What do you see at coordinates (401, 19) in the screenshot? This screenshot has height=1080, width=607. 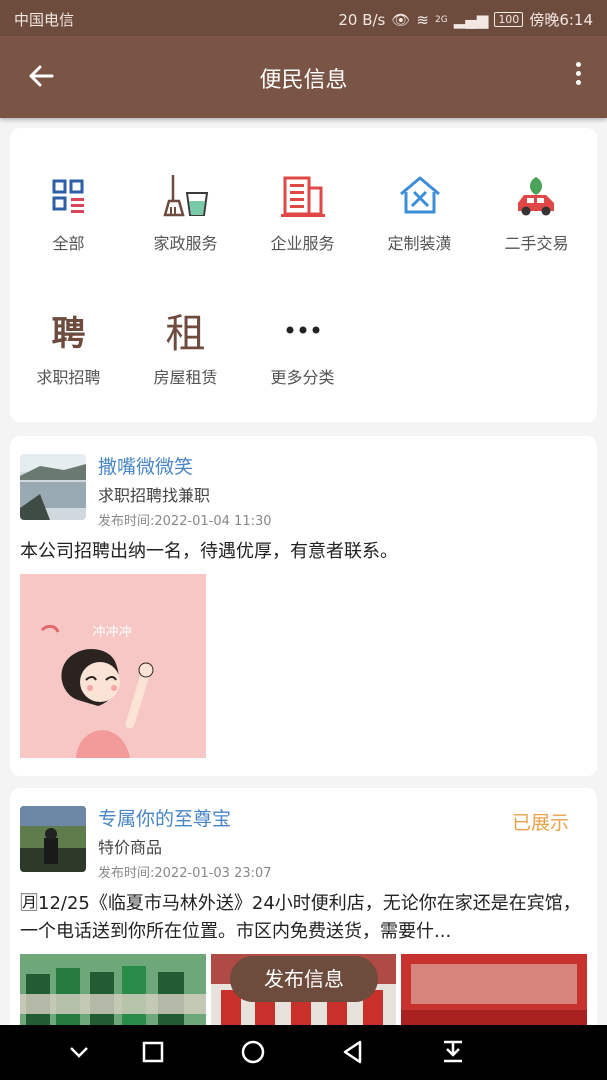 I see `eye-icon: 👁` at bounding box center [401, 19].